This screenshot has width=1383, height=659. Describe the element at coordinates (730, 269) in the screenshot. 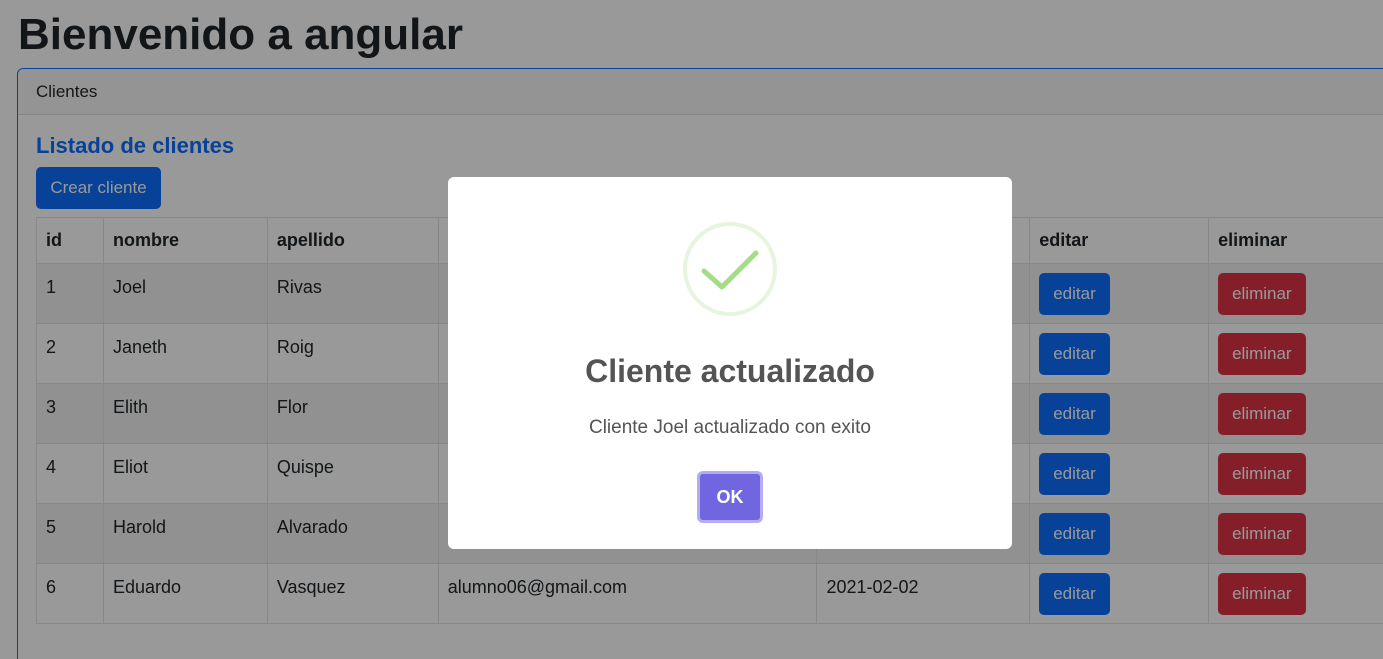

I see `success-check-icon` at that location.